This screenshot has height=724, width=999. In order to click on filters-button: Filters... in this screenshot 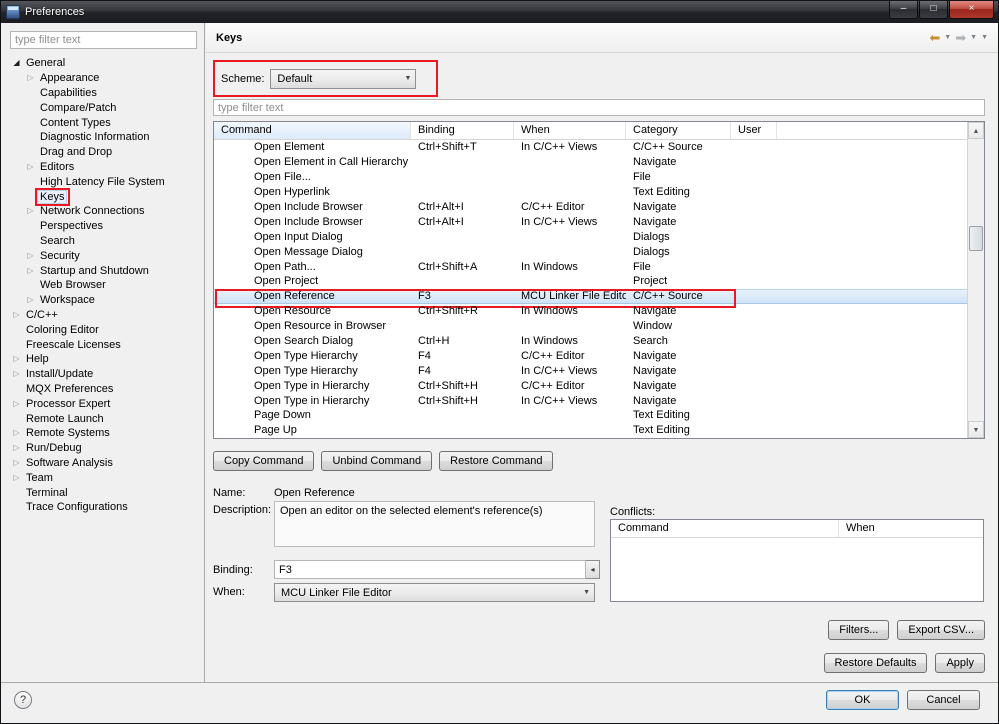, I will do `click(859, 630)`.